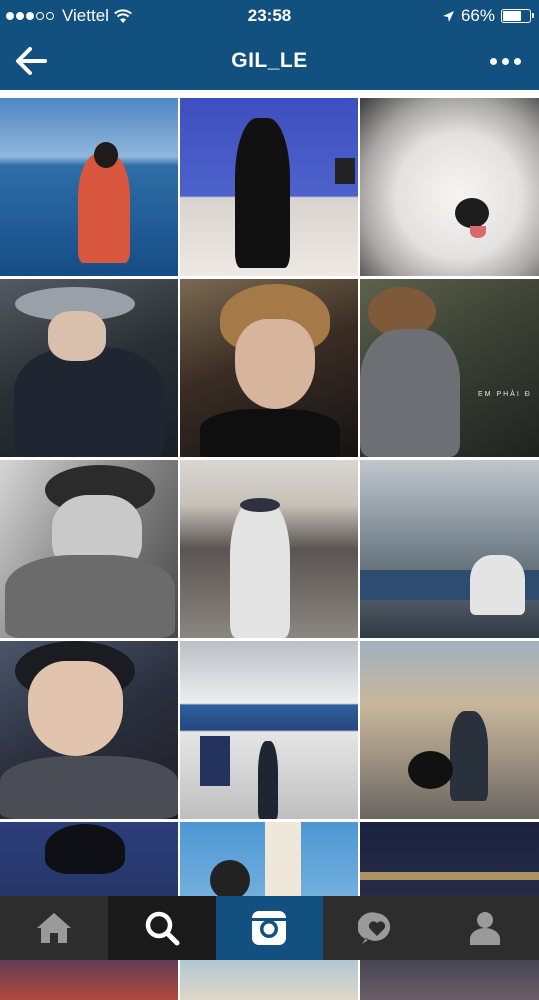  I want to click on photo-dog, so click(430, 770).